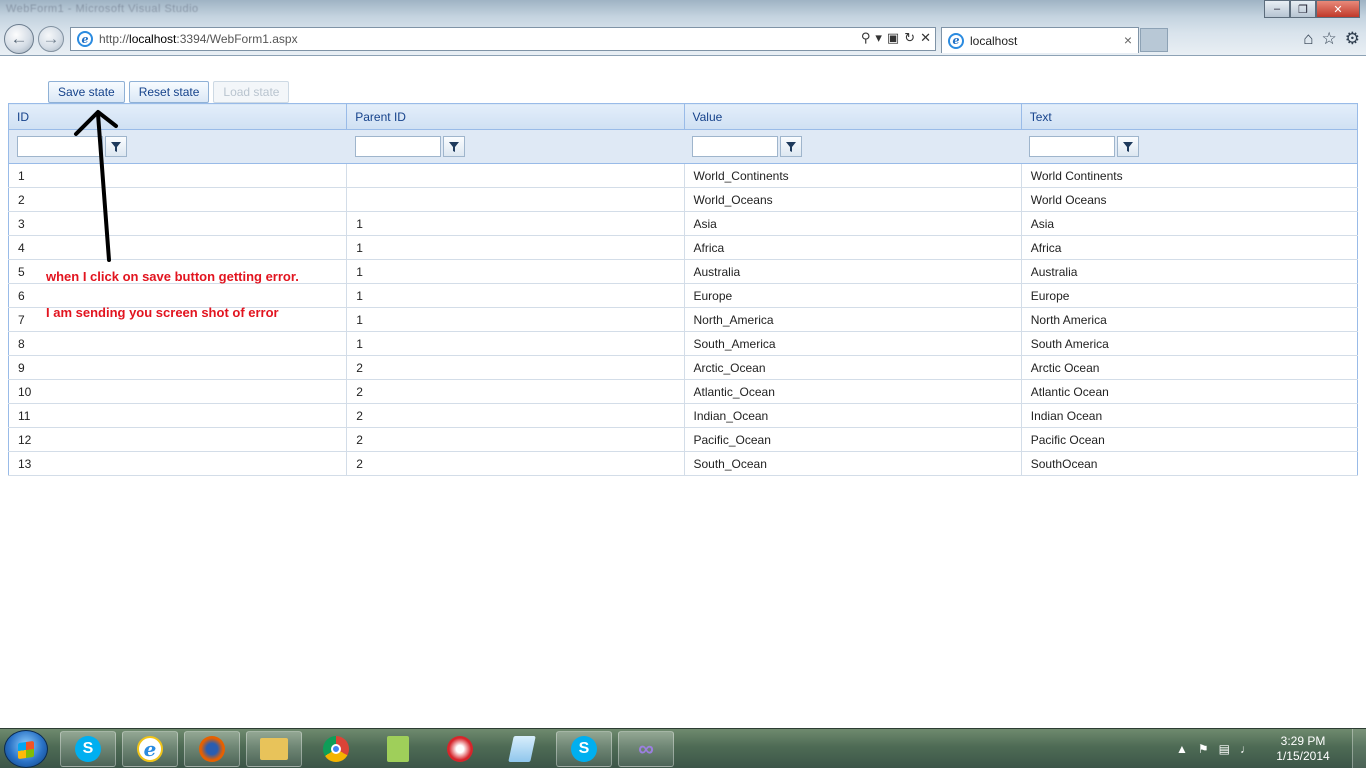 This screenshot has height=768, width=1366. What do you see at coordinates (1246, 749) in the screenshot?
I see `volume-muted-icon: ♩` at bounding box center [1246, 749].